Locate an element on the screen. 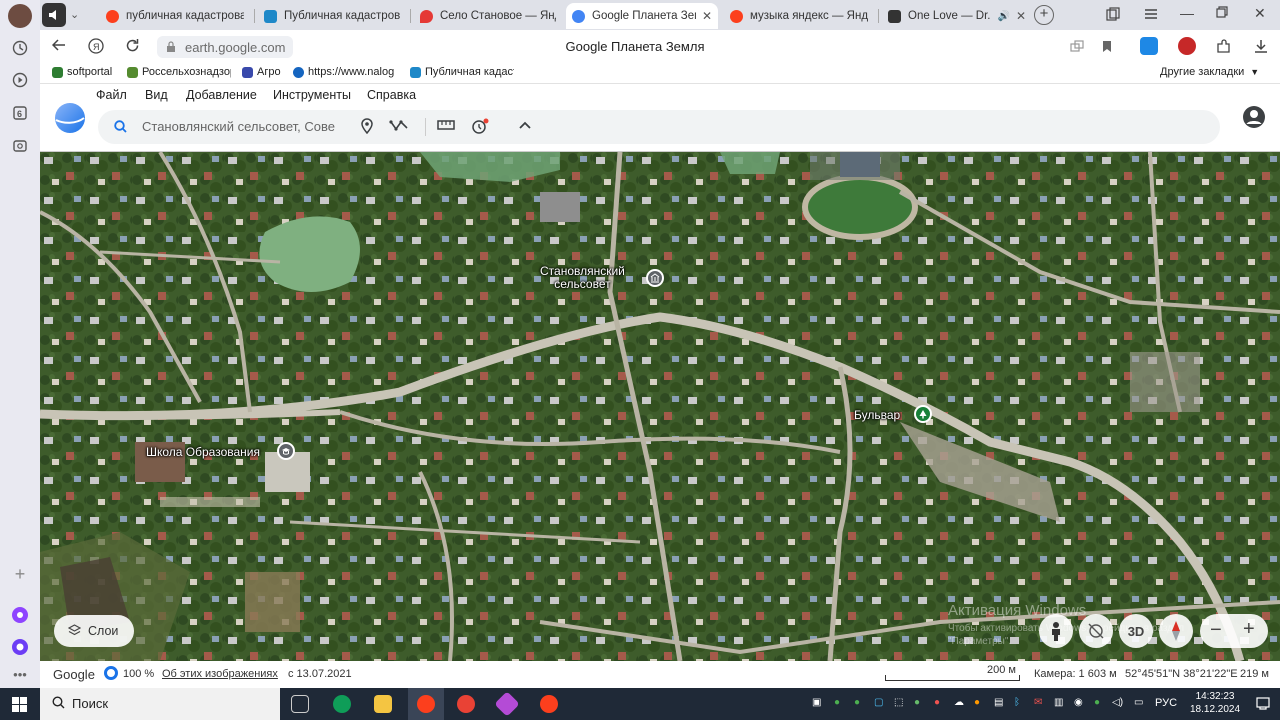  add-panel-icon: + is located at coordinates (20, 574).